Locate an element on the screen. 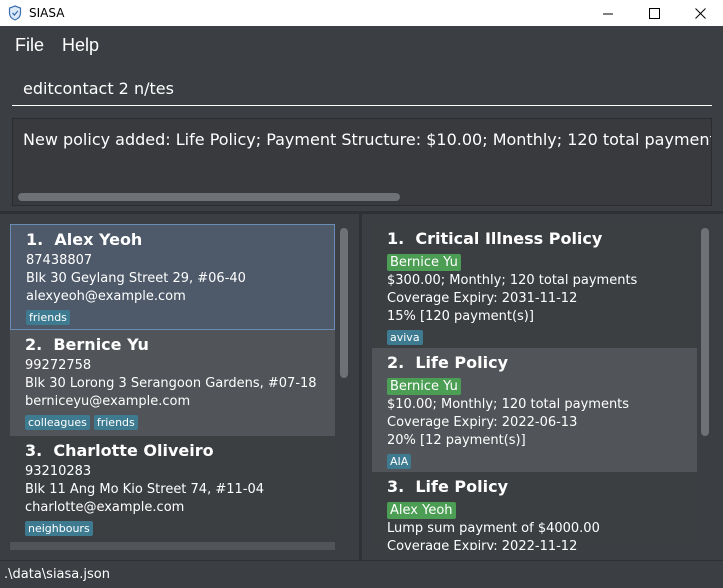 This screenshot has height=588, width=723. policy-payment: $10.00; Monthly; 120 total payments is located at coordinates (508, 404).